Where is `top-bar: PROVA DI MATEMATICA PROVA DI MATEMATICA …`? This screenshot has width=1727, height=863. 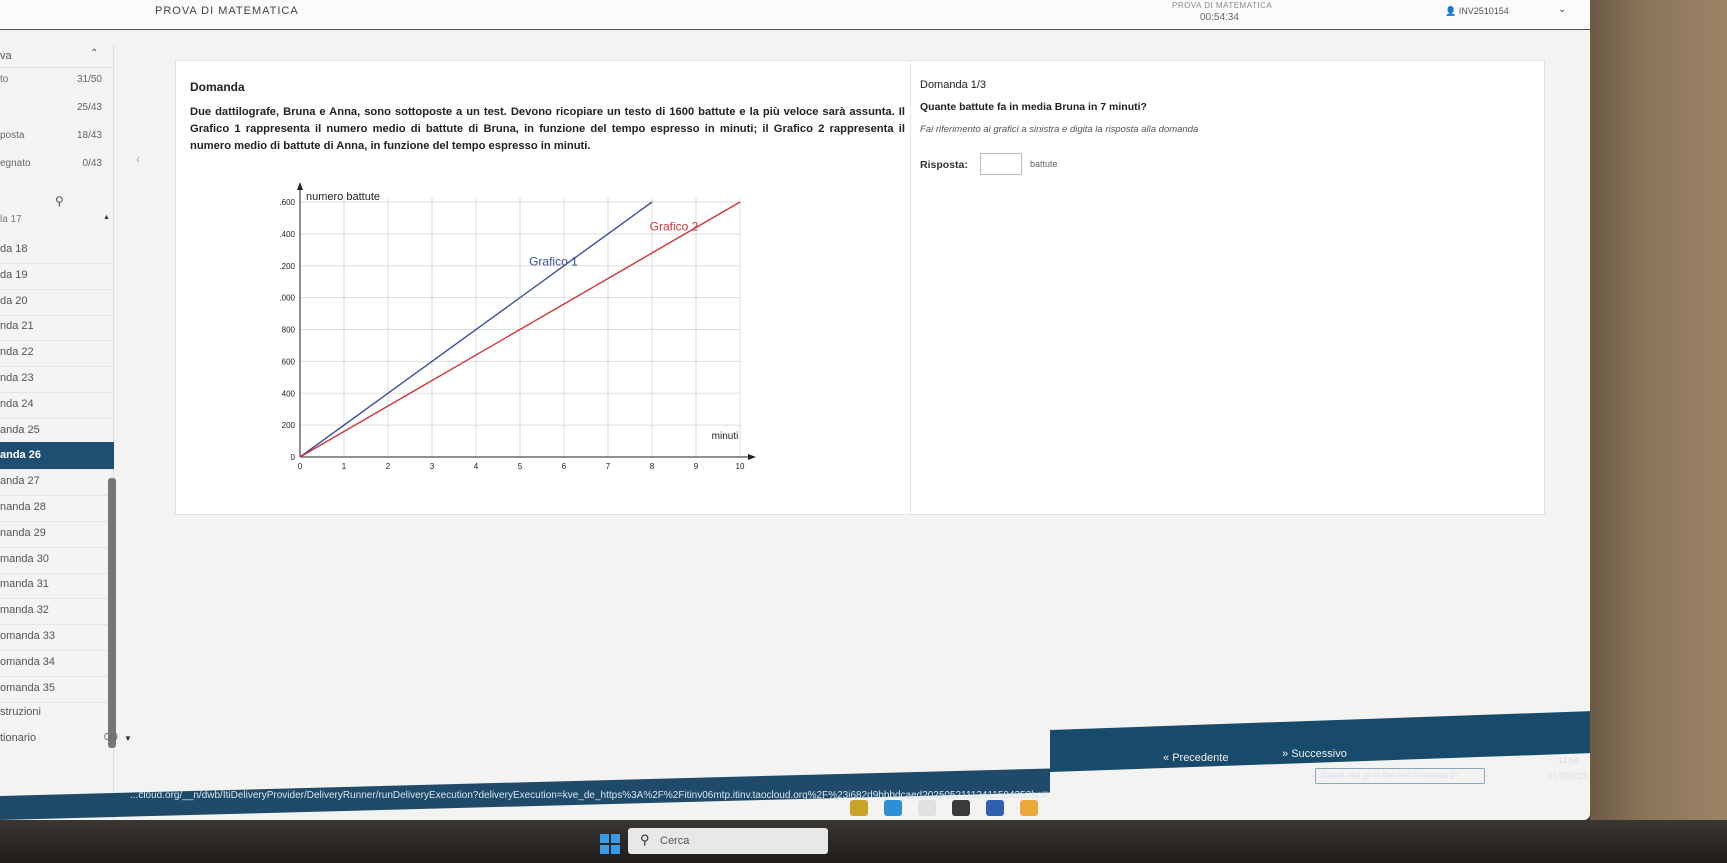 top-bar: PROVA DI MATEMATICA PROVA DI MATEMATICA … is located at coordinates (795, 15).